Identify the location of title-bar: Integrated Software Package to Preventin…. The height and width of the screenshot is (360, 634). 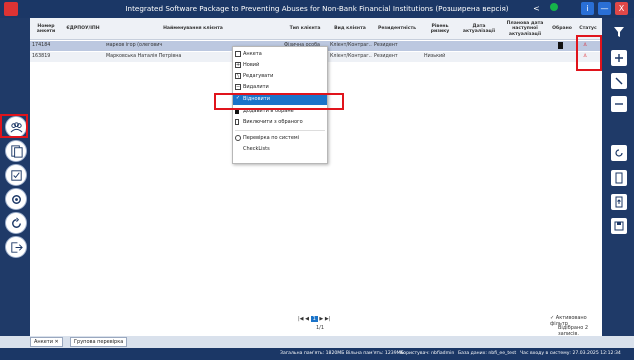
(317, 9).